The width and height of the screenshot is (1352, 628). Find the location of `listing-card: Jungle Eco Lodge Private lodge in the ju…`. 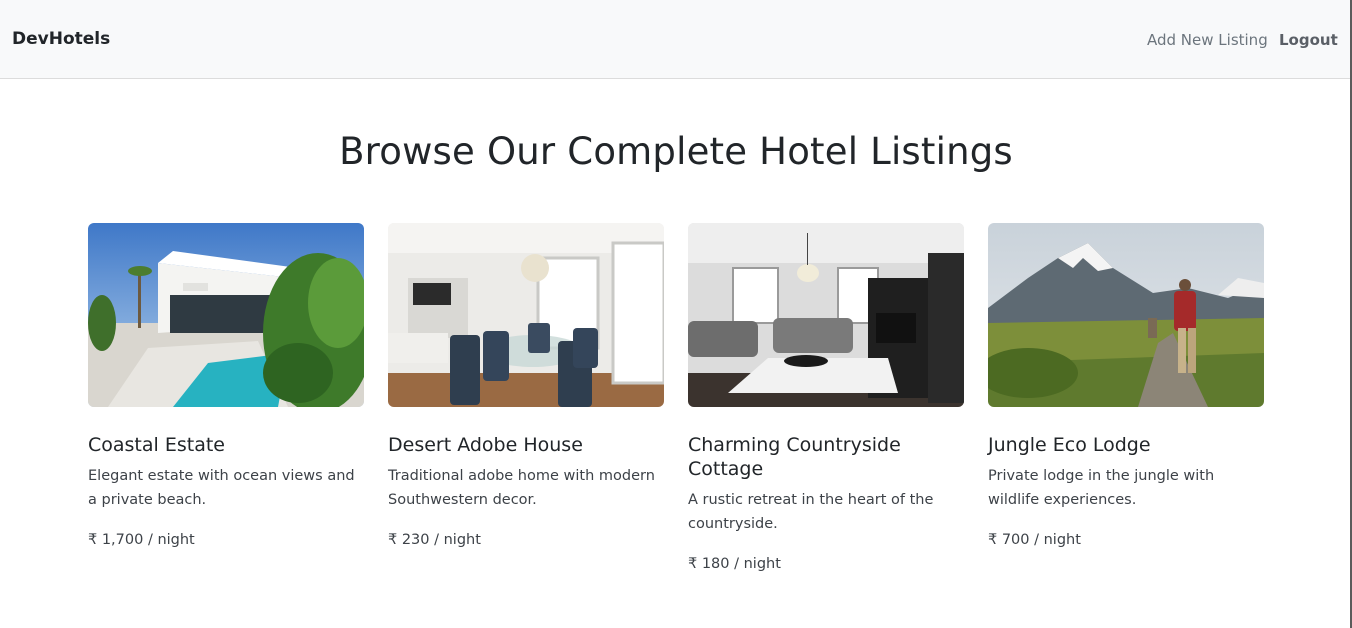

listing-card: Jungle Eco Lodge Private lodge in the ju… is located at coordinates (1126, 387).